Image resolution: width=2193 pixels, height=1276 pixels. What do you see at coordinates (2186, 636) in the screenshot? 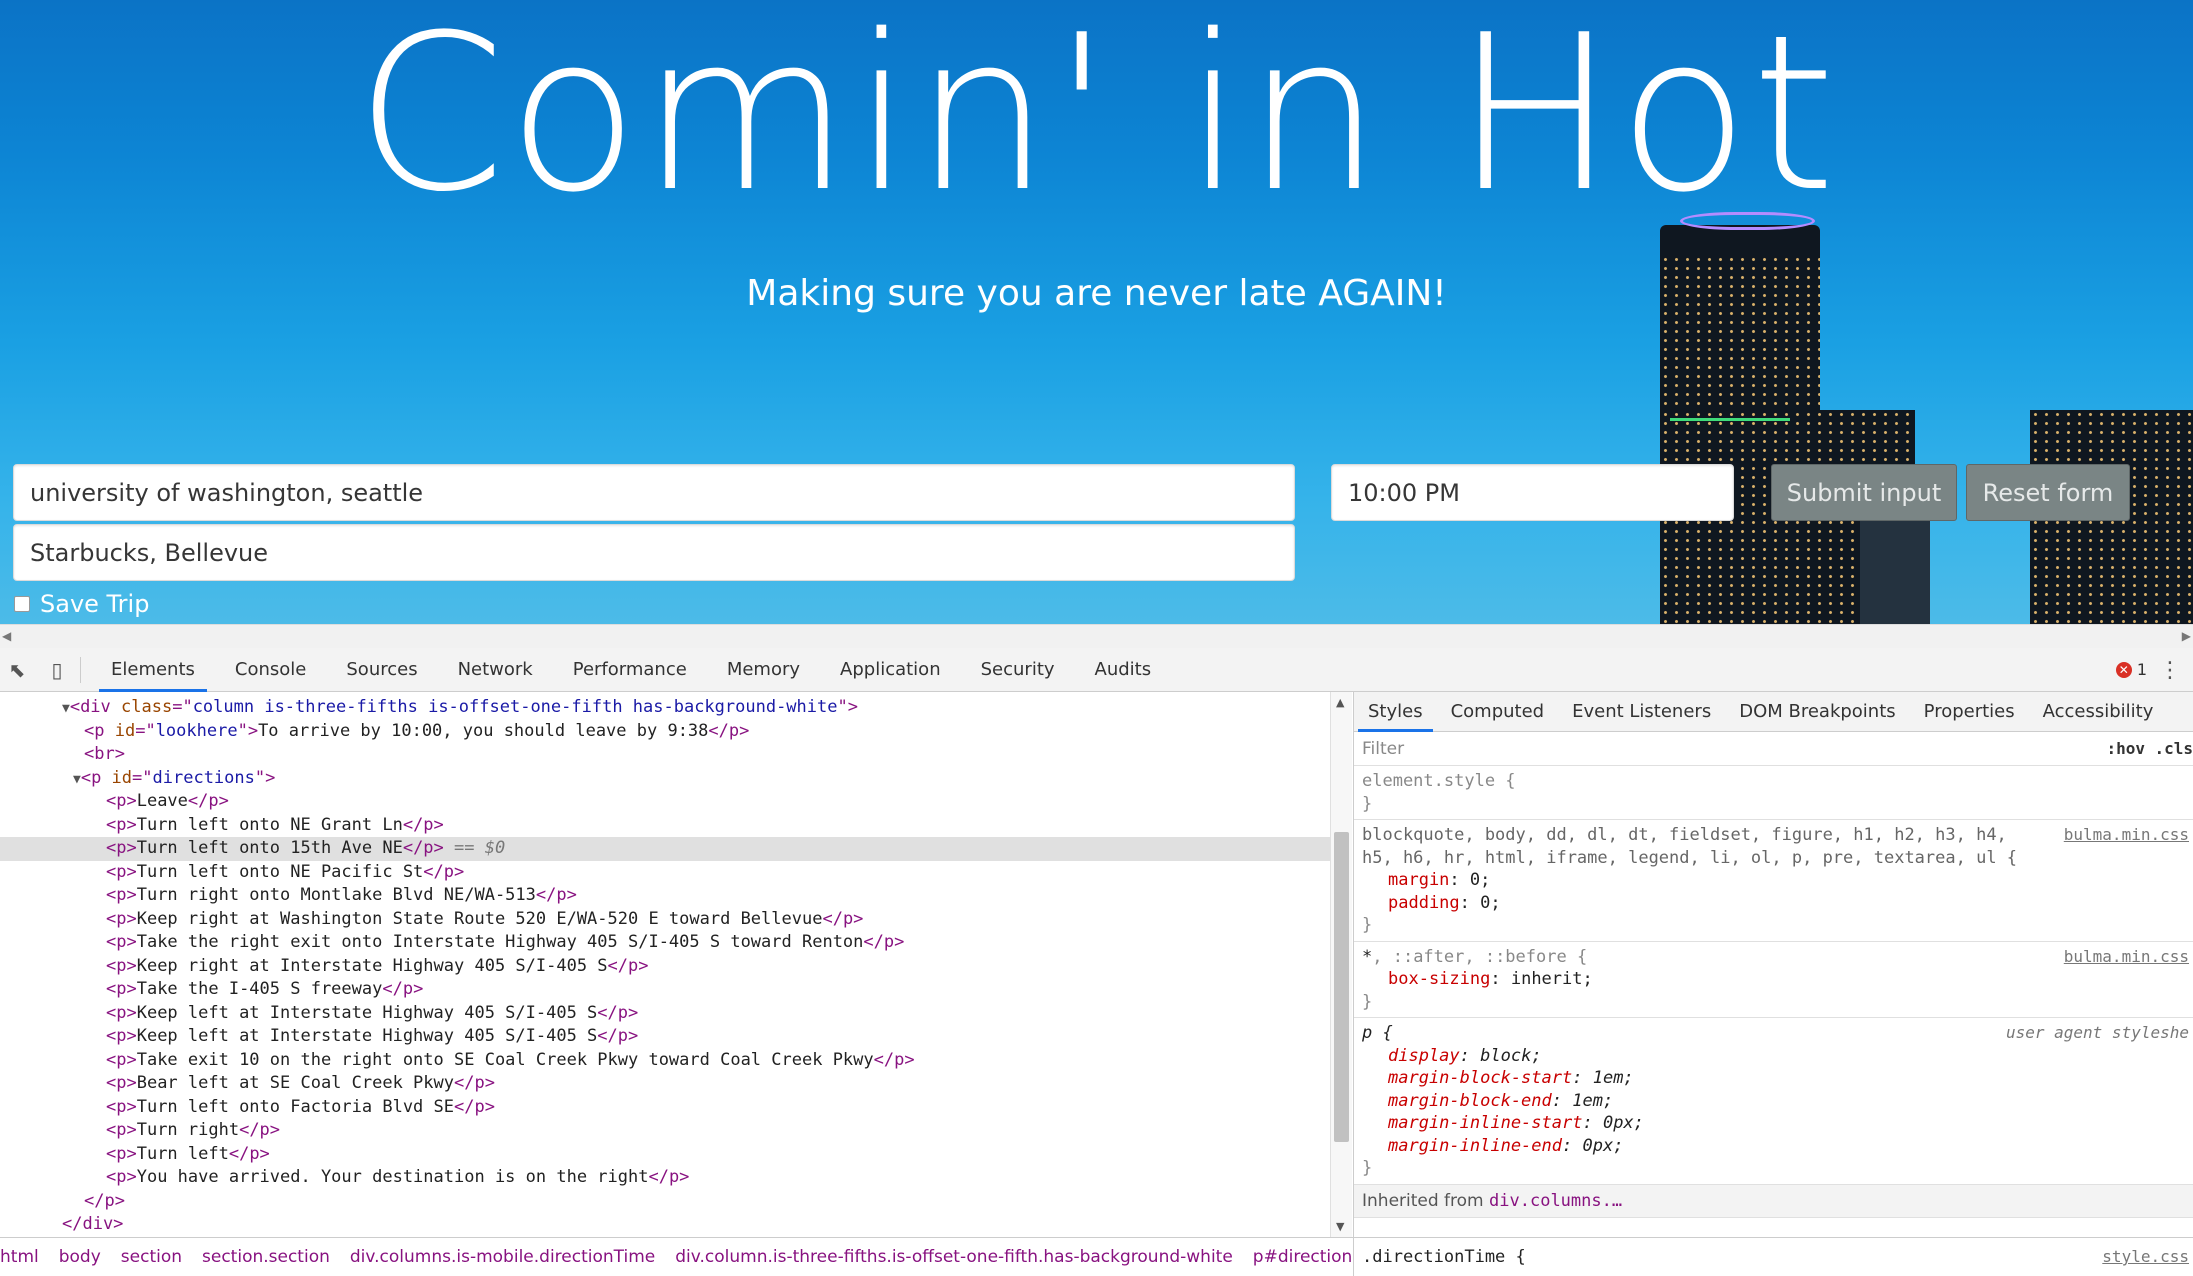
I see `scroll-right-icon: ▶` at bounding box center [2186, 636].